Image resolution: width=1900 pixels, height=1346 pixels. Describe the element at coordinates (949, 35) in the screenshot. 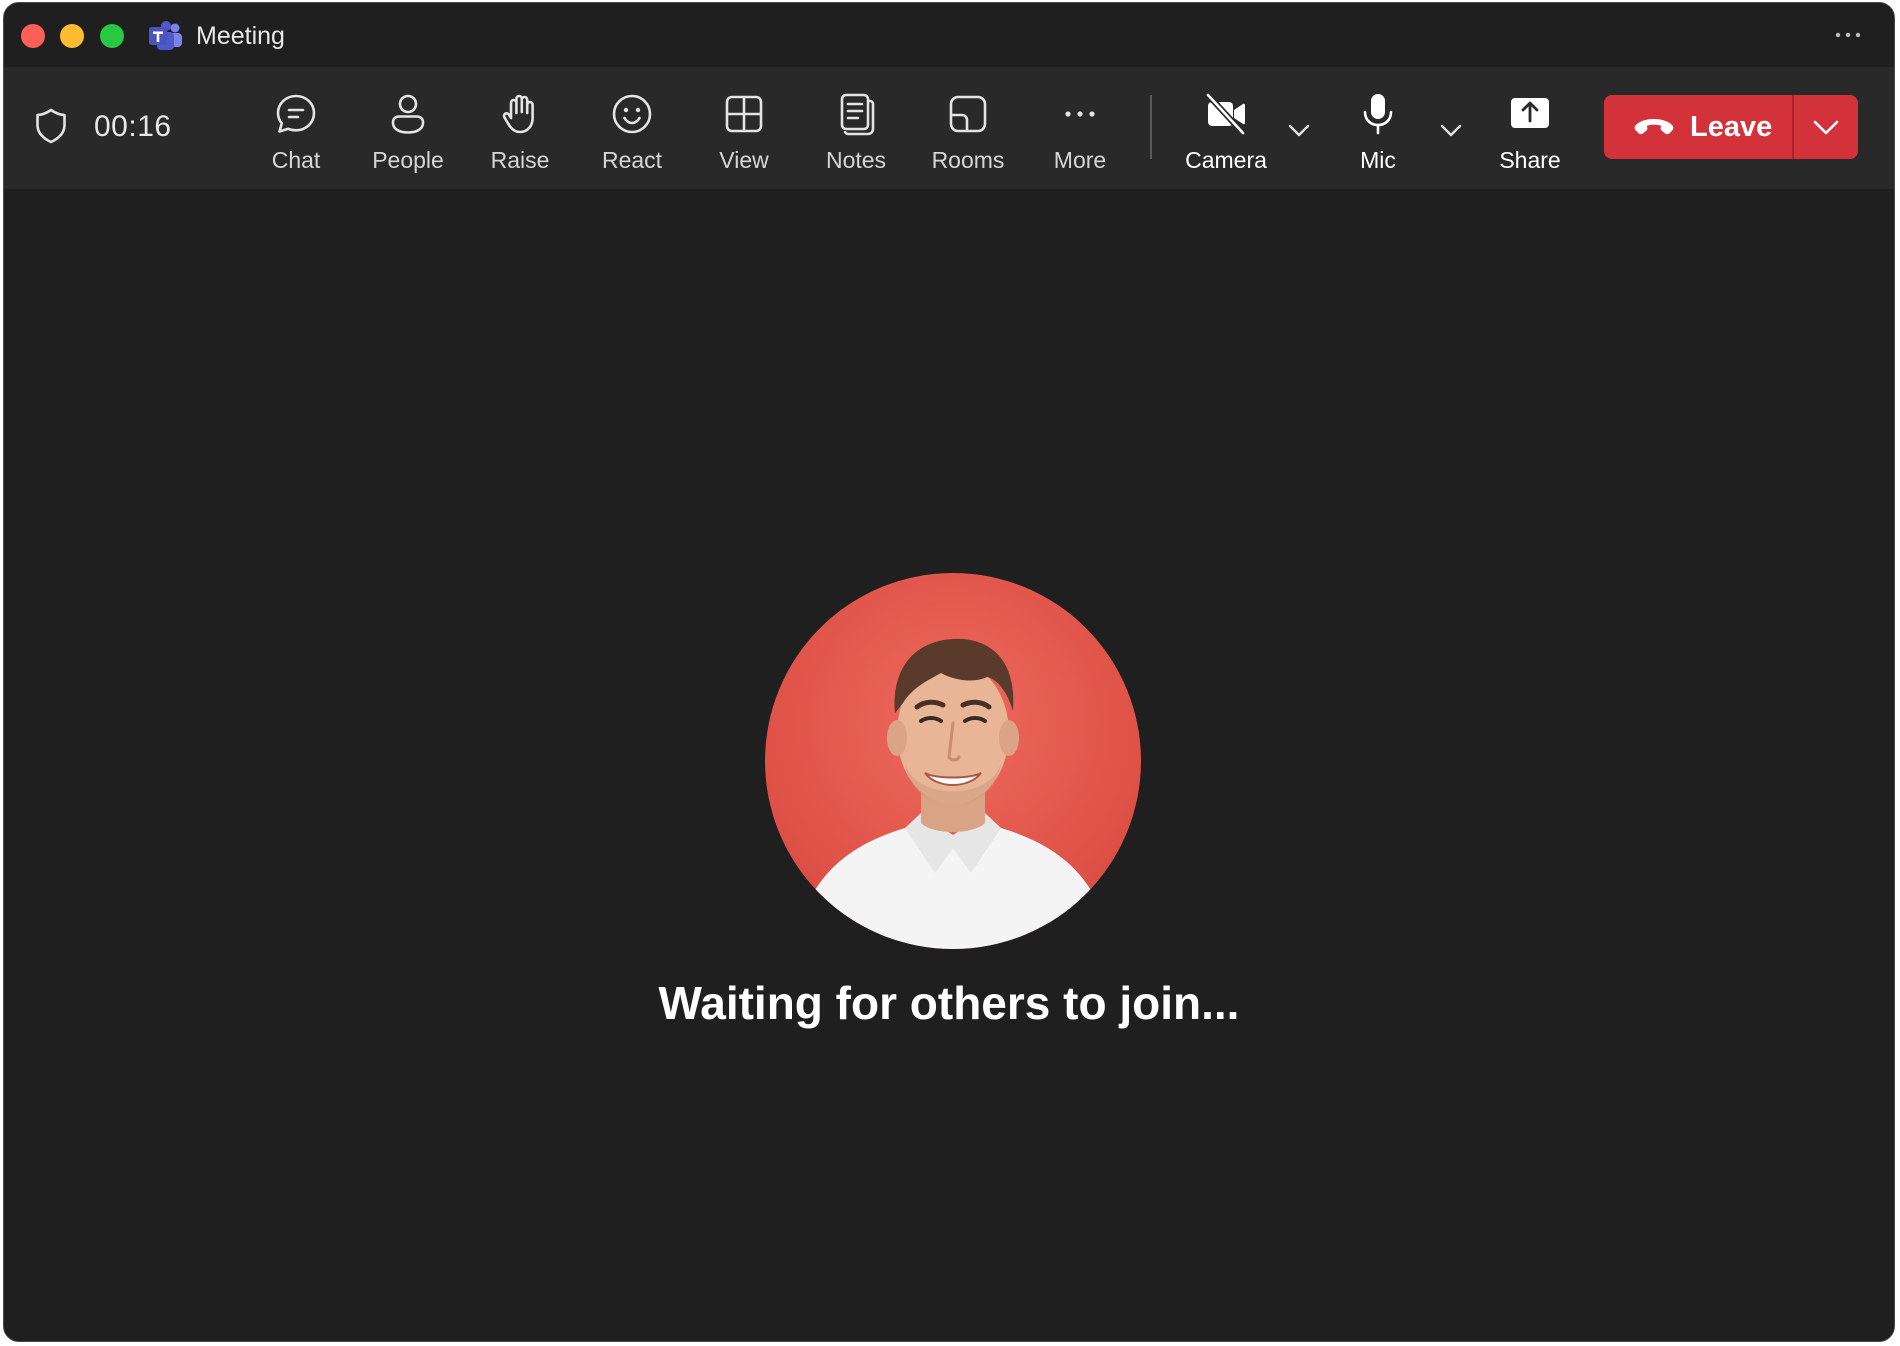

I see `title-bar: Meeting` at that location.